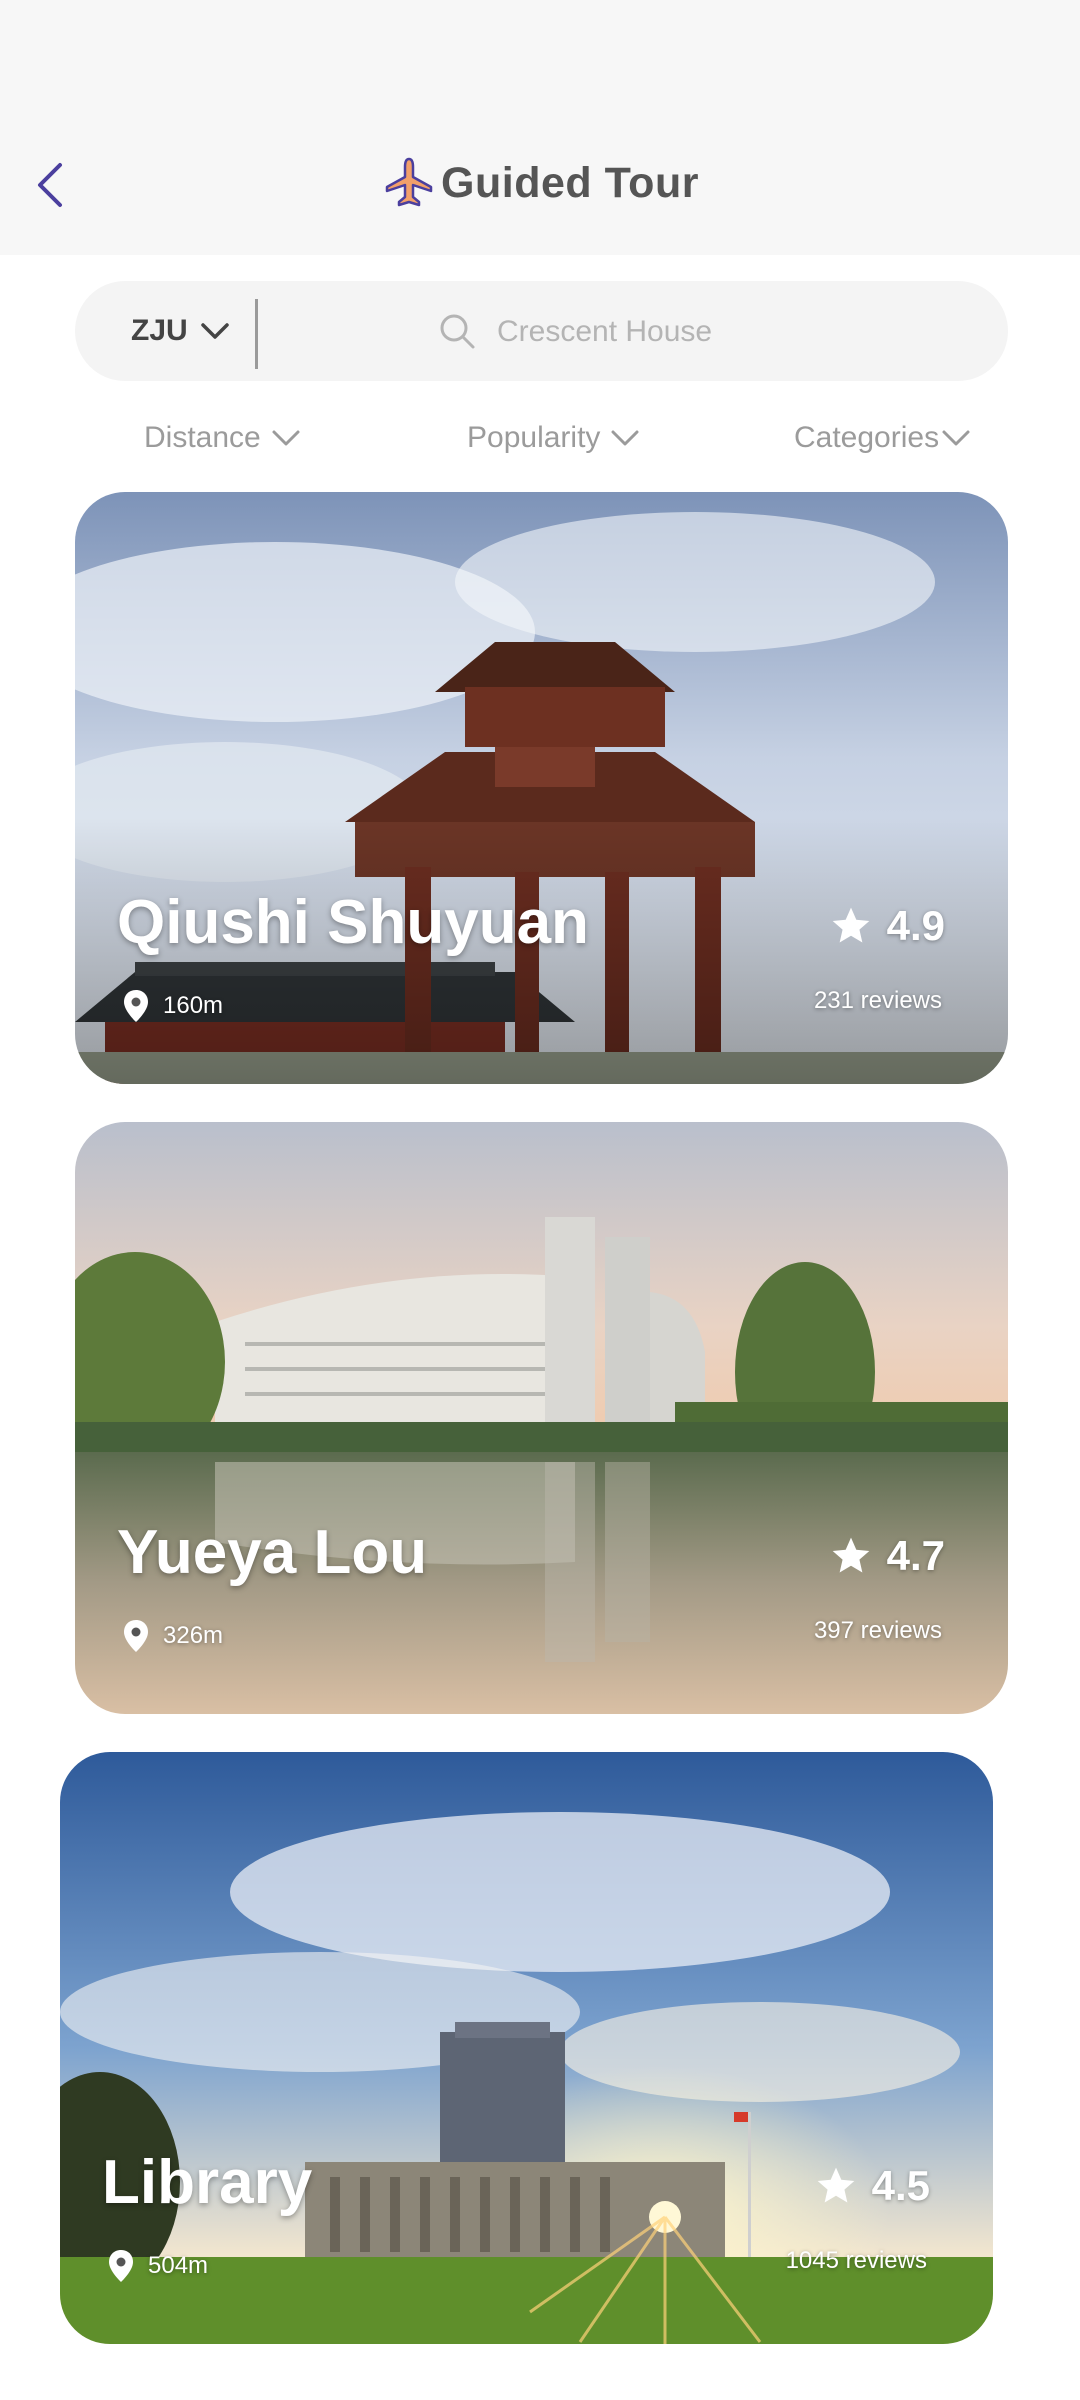  I want to click on filter-categories: Categories, so click(882, 438).